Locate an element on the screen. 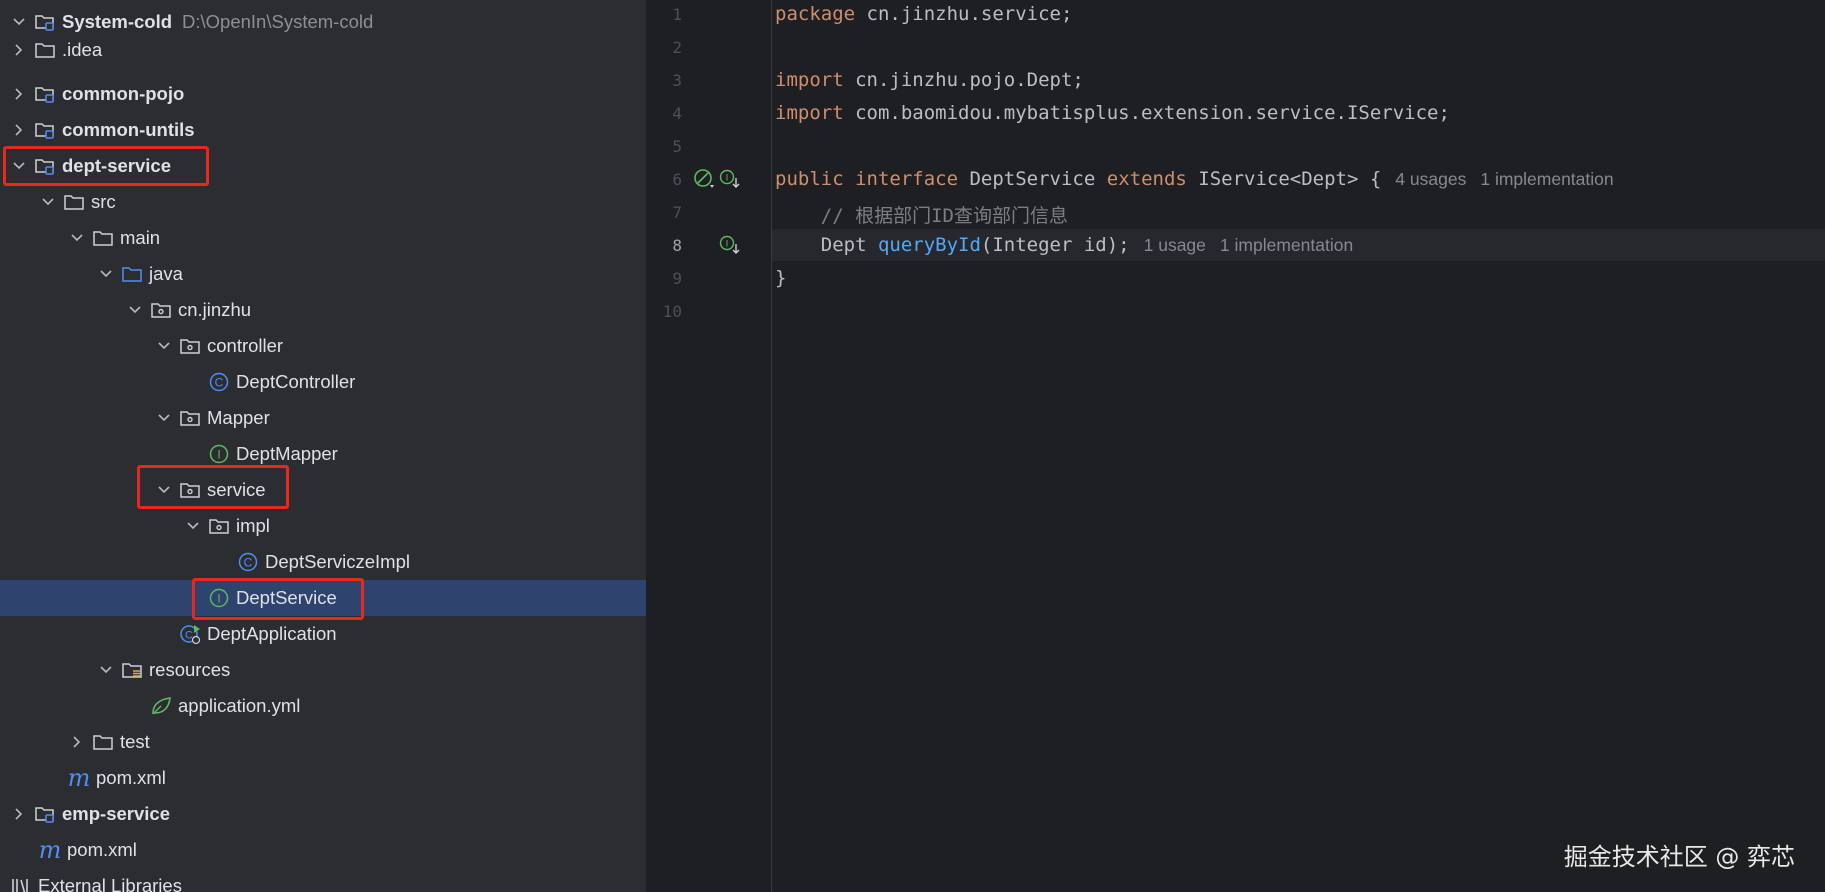  tree-node-idea: .idea is located at coordinates (323, 50).